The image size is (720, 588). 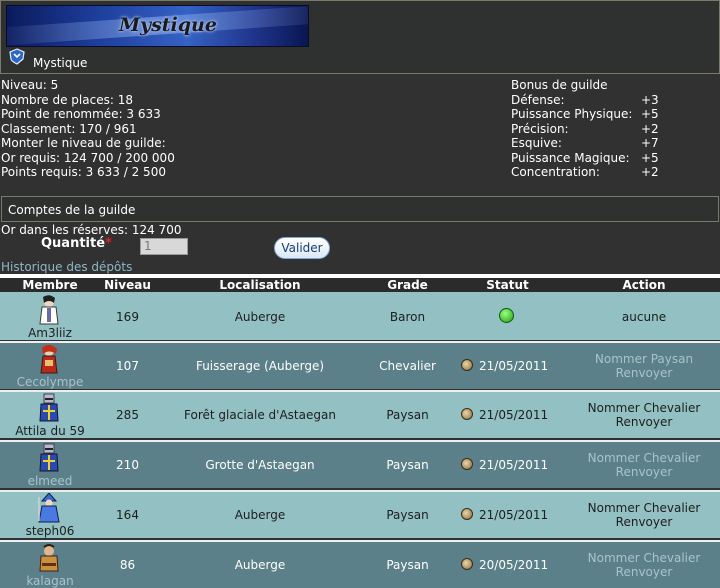 What do you see at coordinates (506, 315) in the screenshot?
I see `online-status-icon` at bounding box center [506, 315].